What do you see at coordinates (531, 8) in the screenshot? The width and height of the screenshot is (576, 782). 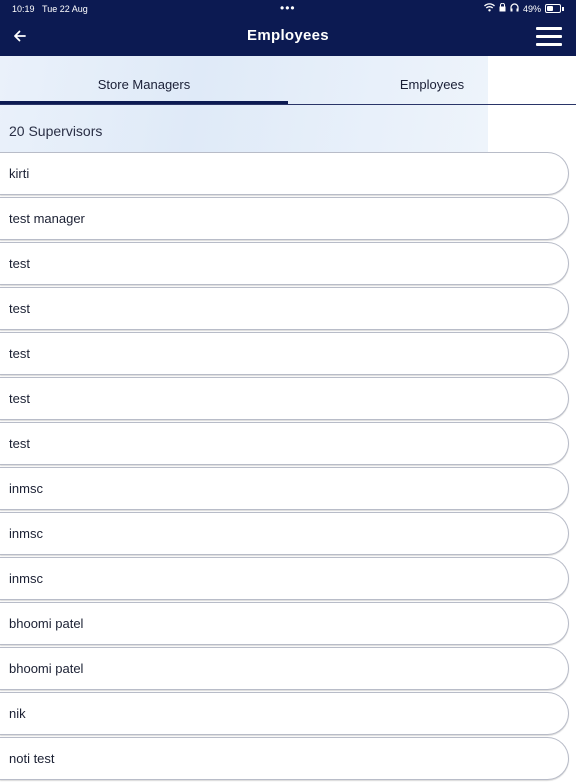 I see `battery-percent: 49%` at bounding box center [531, 8].